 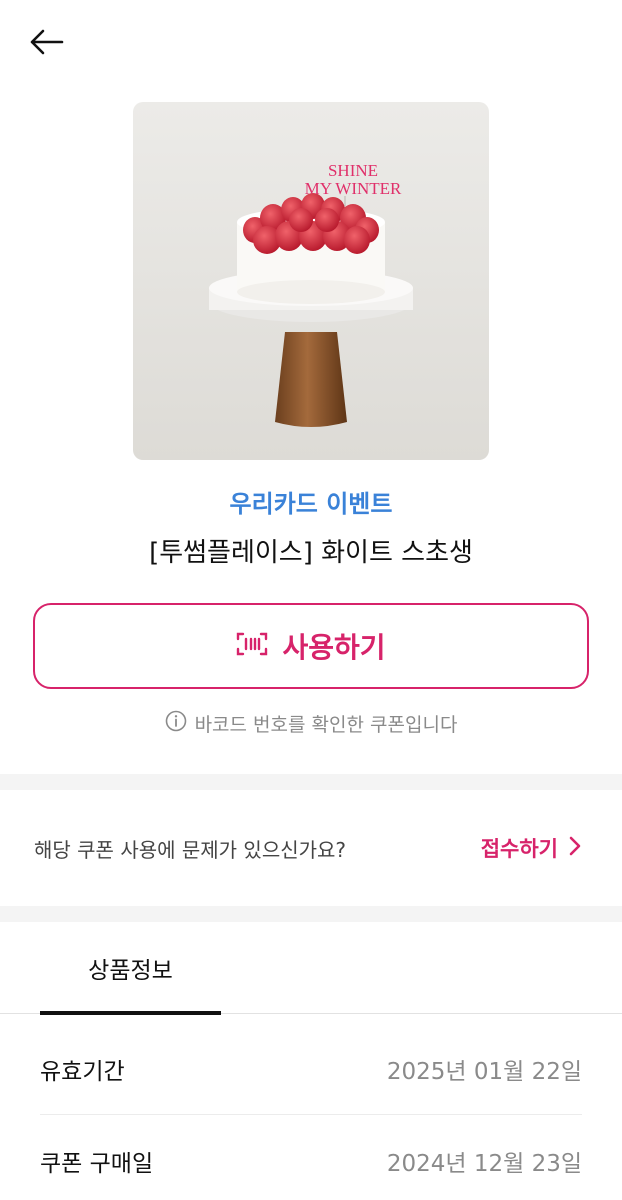 What do you see at coordinates (190, 849) in the screenshot?
I see `report-question: 해당 쿠폰 사용에 문제가 있으신가요?` at bounding box center [190, 849].